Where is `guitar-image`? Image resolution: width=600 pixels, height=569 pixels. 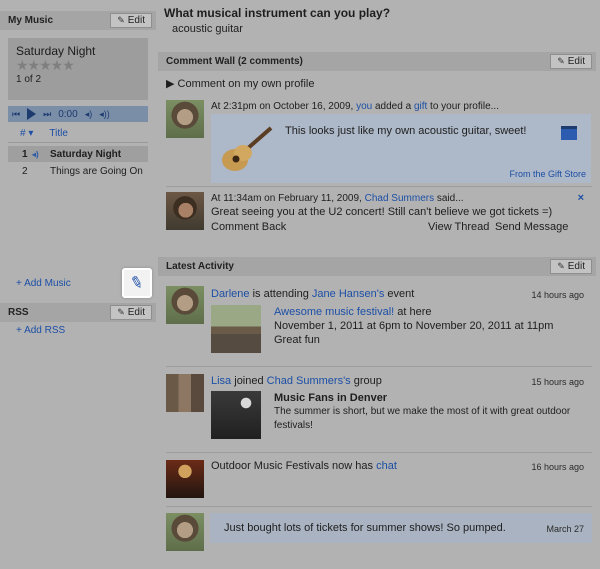 guitar-image is located at coordinates (247, 148).